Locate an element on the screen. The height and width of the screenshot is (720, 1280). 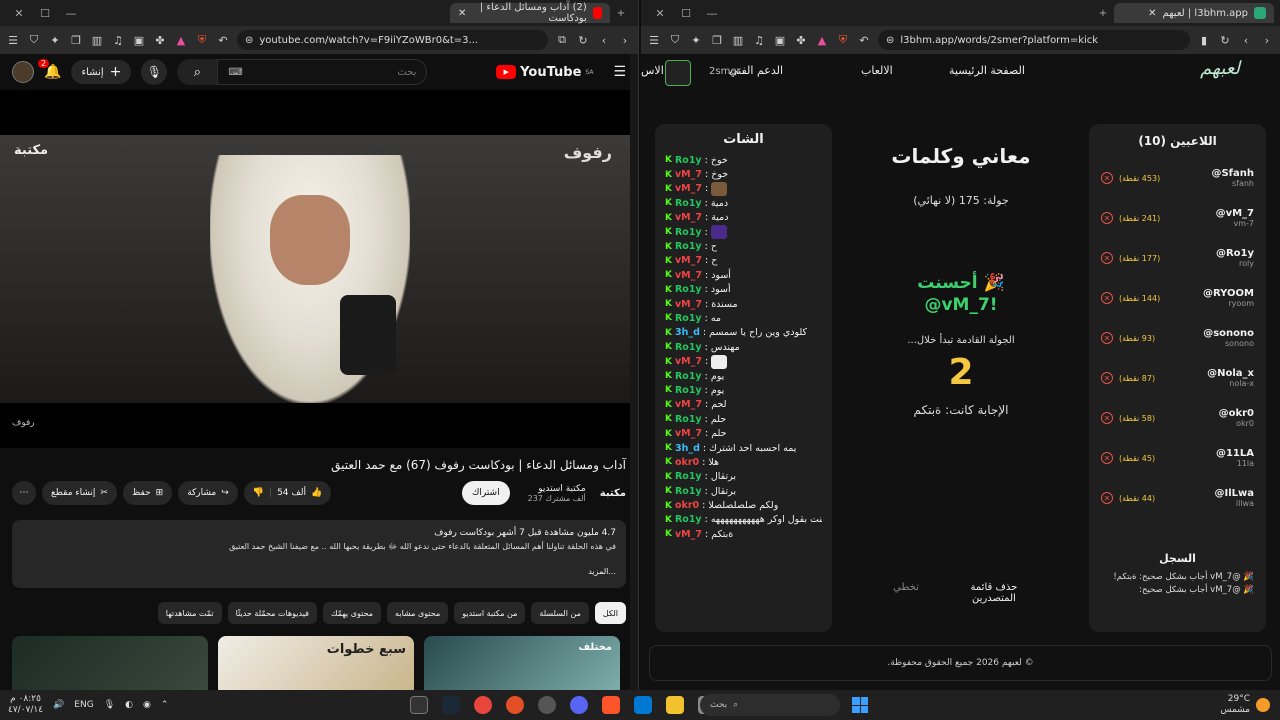
clip-button: إنشاء مقطع ✂ is located at coordinates (79, 493).